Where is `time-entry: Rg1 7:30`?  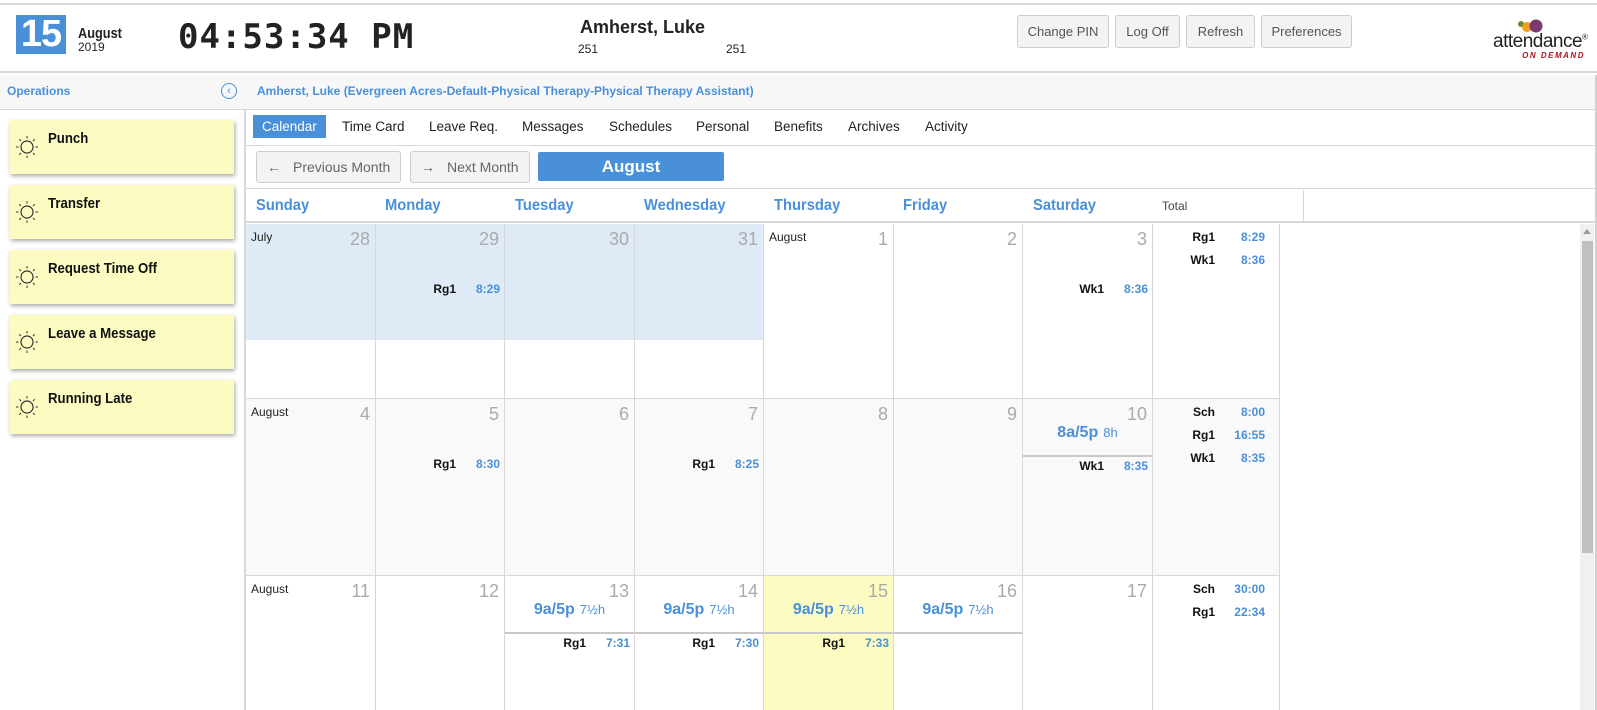 time-entry: Rg1 7:30 is located at coordinates (717, 643).